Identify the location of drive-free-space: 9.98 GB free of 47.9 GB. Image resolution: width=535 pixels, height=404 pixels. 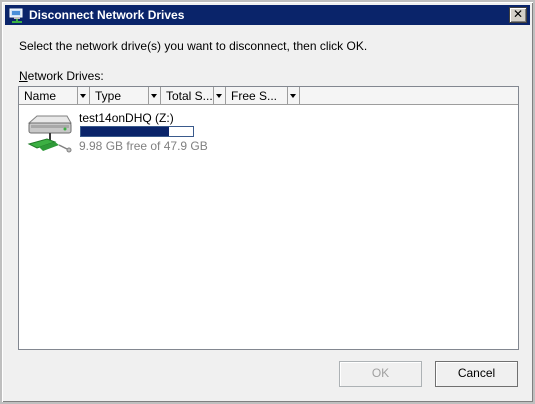
(143, 146).